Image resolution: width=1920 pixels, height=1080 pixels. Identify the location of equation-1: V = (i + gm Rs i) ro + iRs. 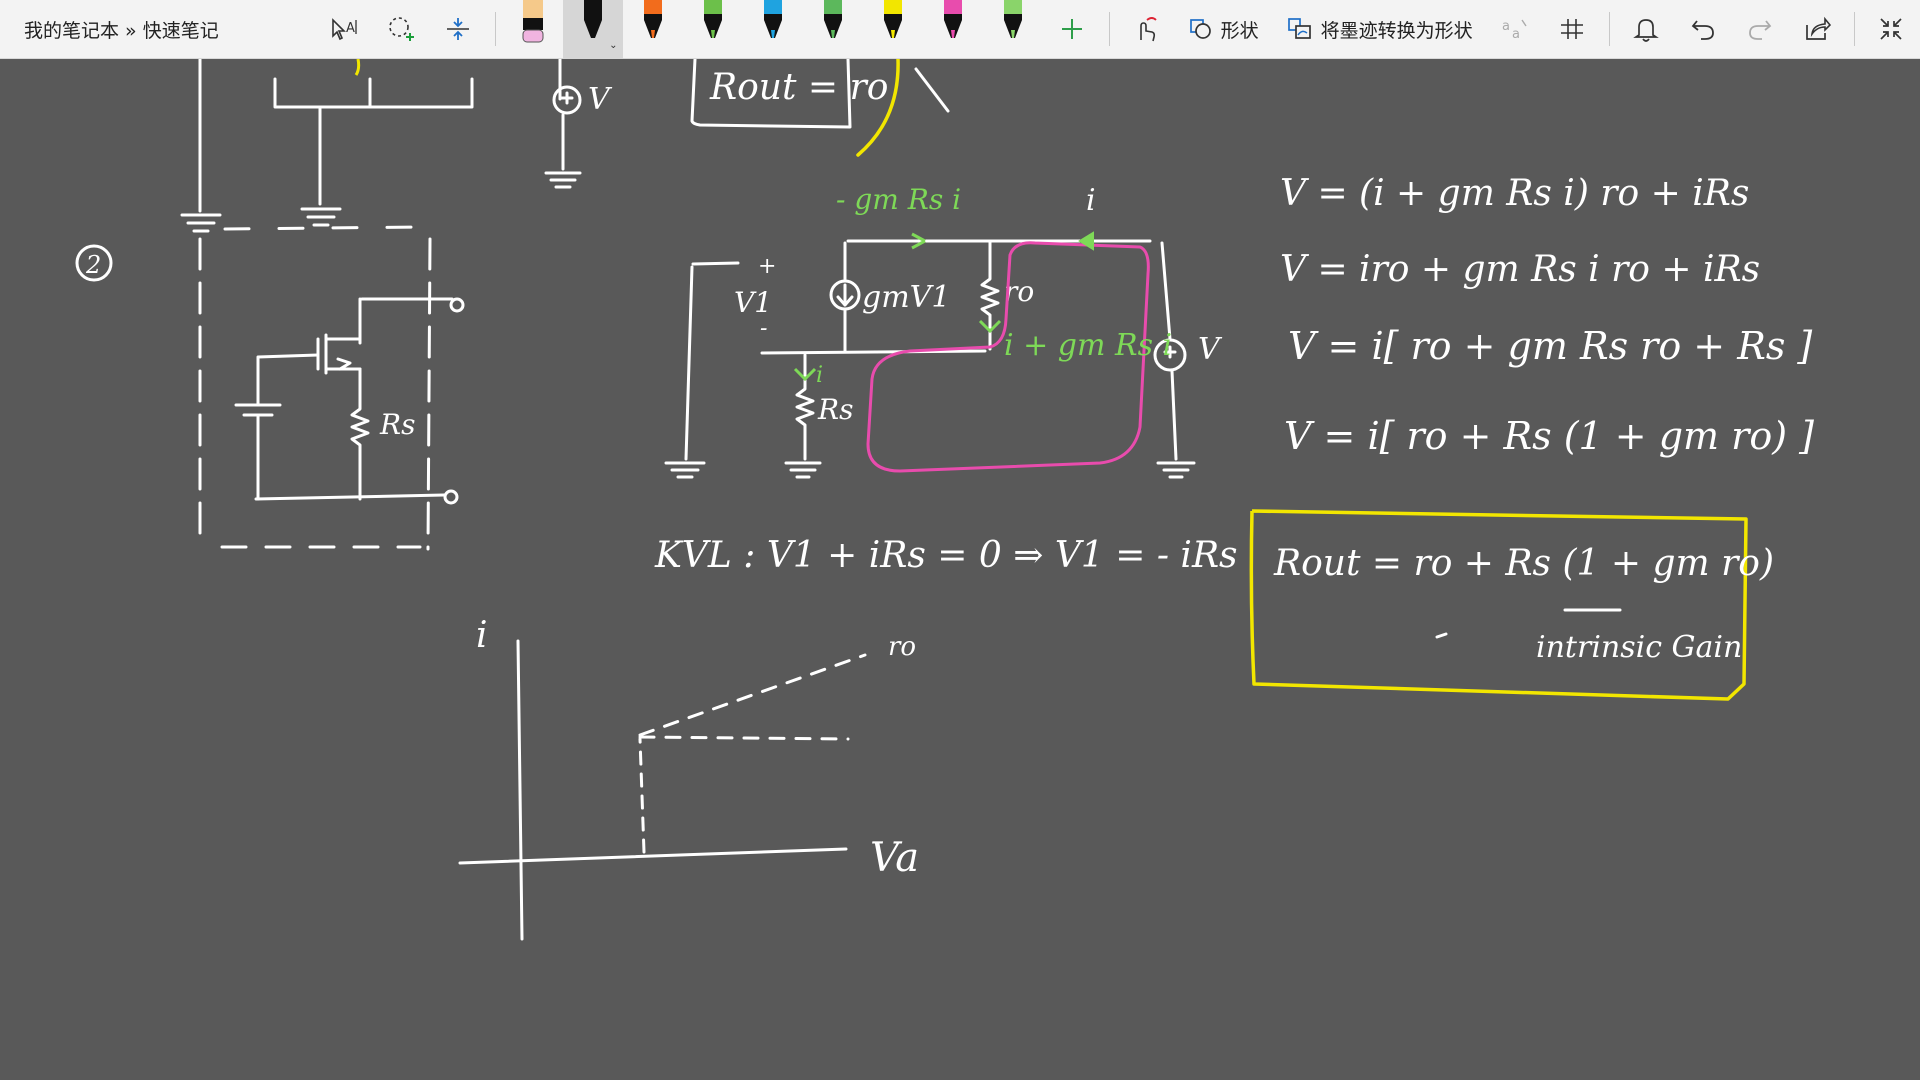
(1514, 193).